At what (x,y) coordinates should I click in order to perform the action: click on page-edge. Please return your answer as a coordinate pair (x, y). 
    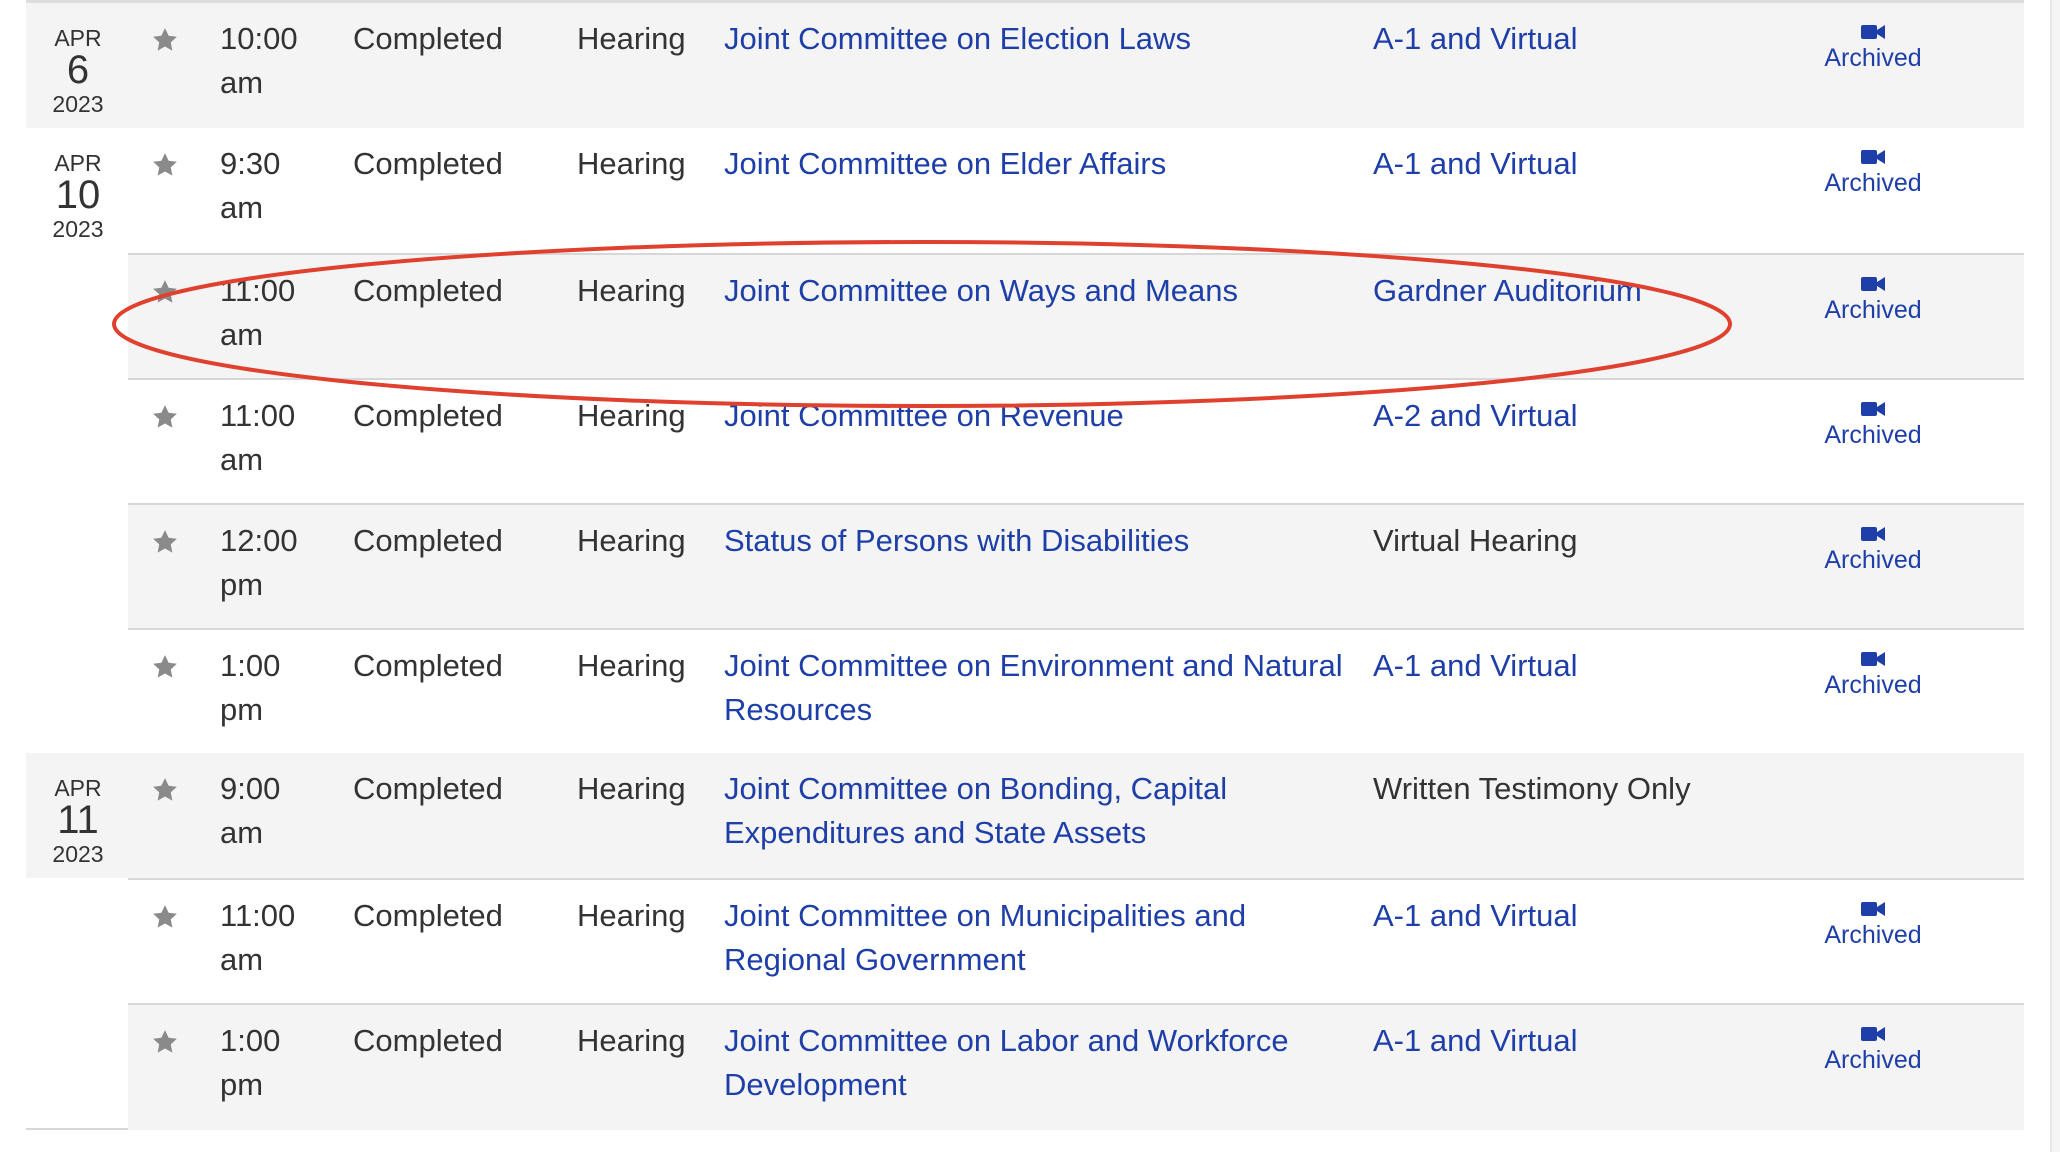
    Looking at the image, I should click on (2055, 576).